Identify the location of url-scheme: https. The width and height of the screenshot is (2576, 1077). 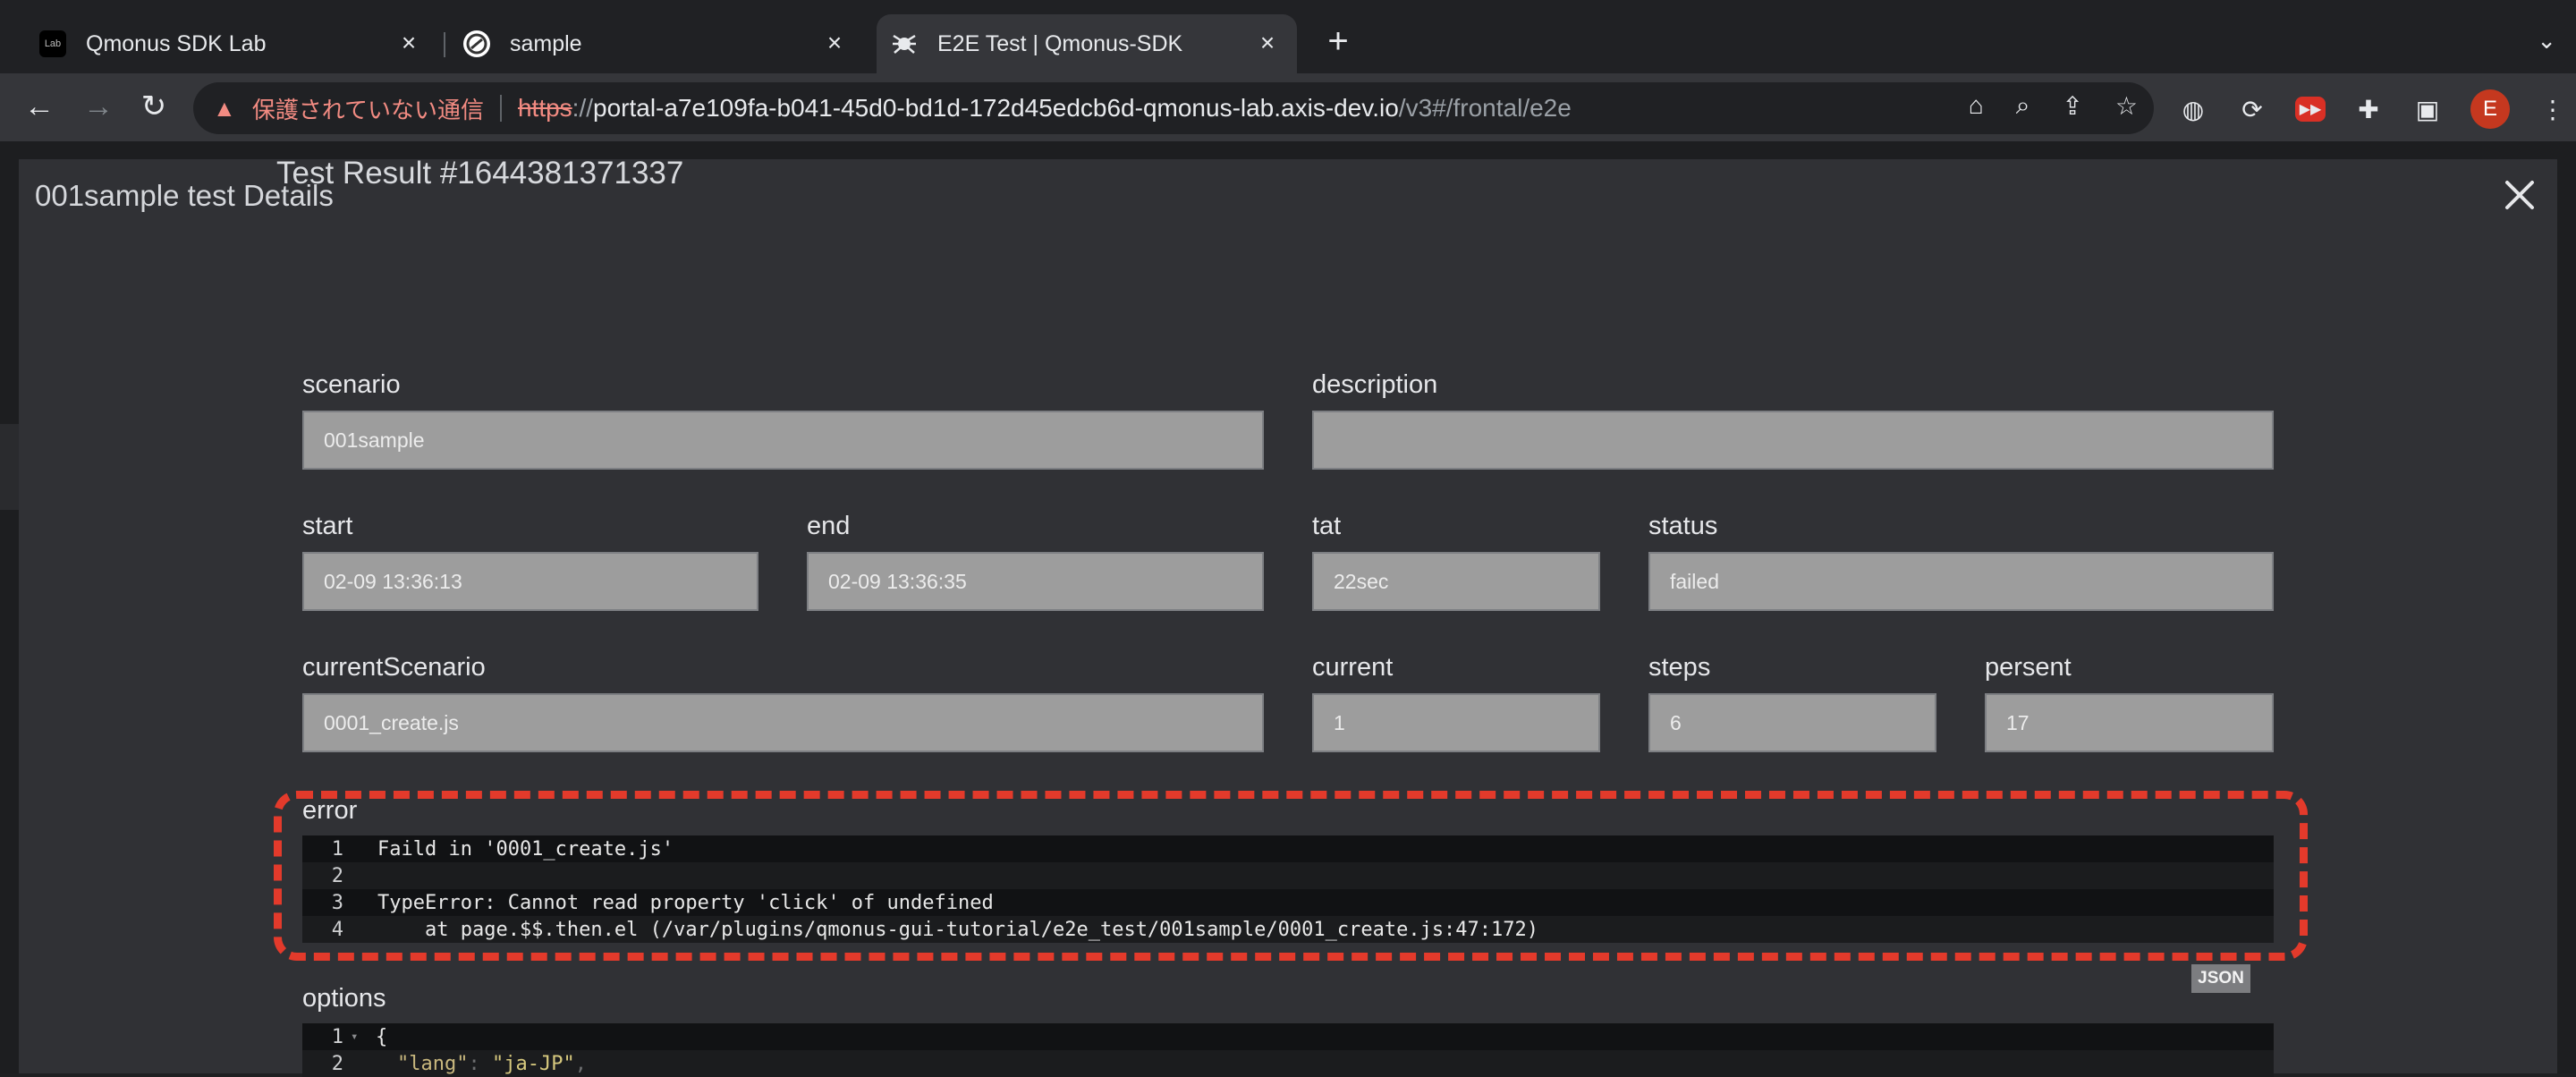
(544, 108).